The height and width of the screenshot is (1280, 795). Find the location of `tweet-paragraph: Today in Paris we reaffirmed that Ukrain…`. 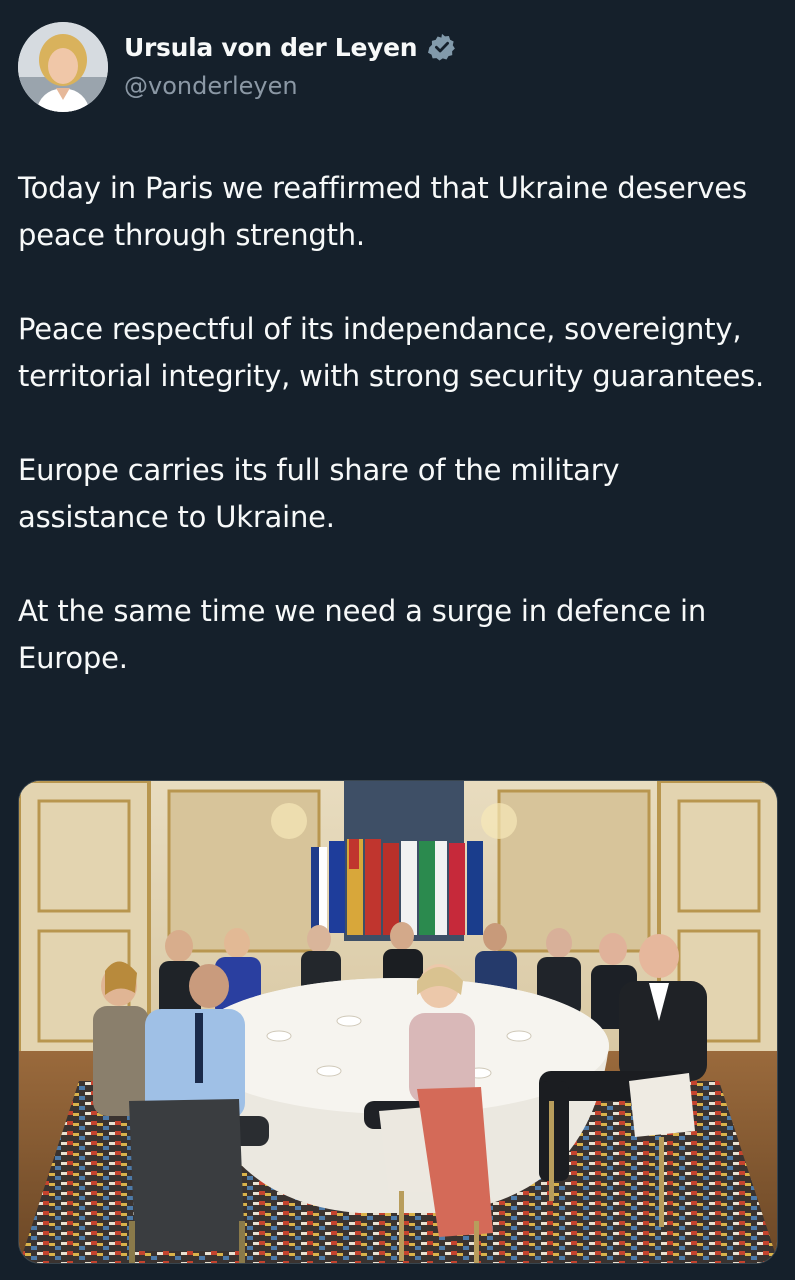

tweet-paragraph: Today in Paris we reaffirmed that Ukrain… is located at coordinates (382, 211).